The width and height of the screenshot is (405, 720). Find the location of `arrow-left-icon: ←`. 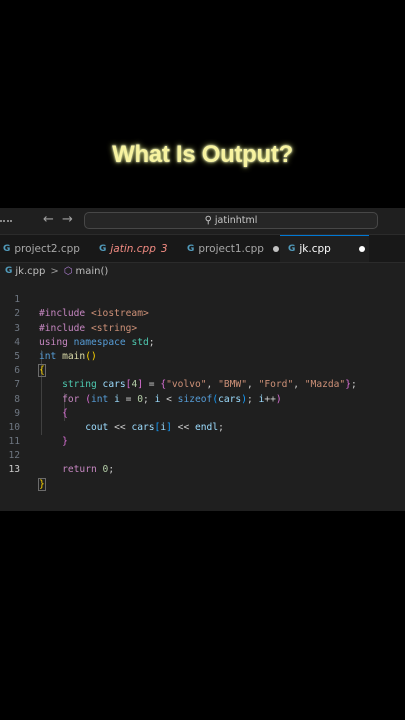

arrow-left-icon: ← is located at coordinates (48, 219).